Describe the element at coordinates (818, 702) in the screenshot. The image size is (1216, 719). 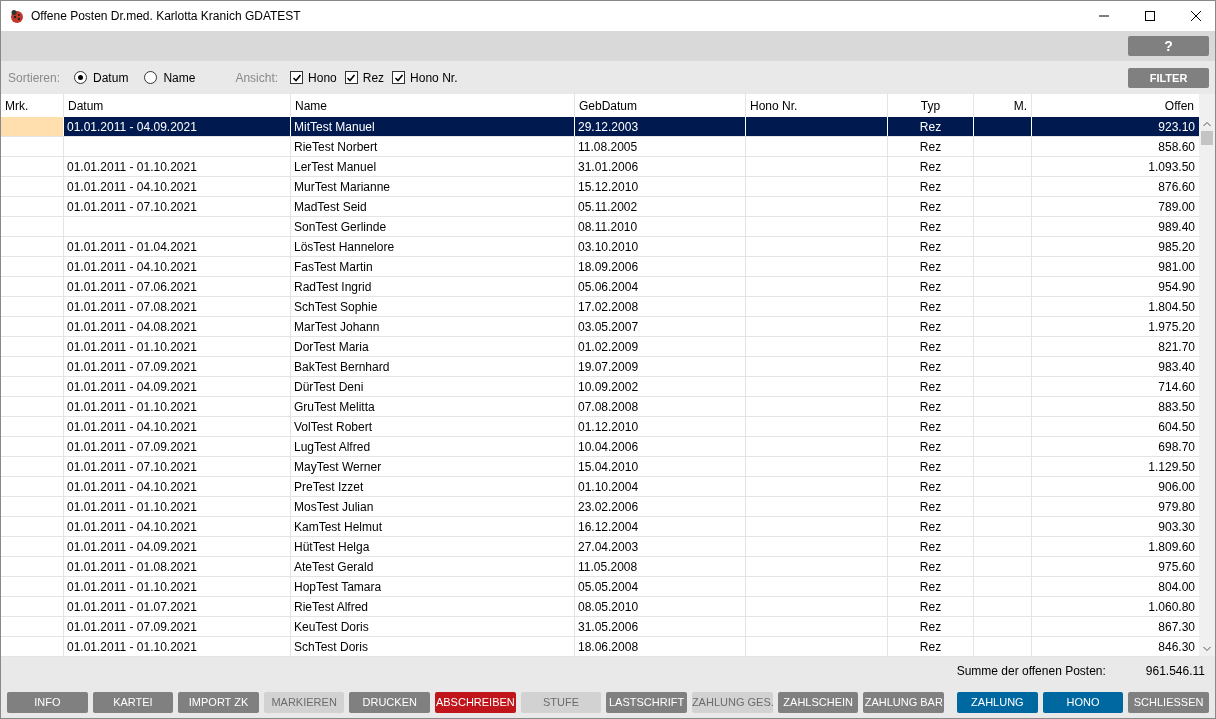
I see `action-button: ZAHLSCHEIN` at that location.